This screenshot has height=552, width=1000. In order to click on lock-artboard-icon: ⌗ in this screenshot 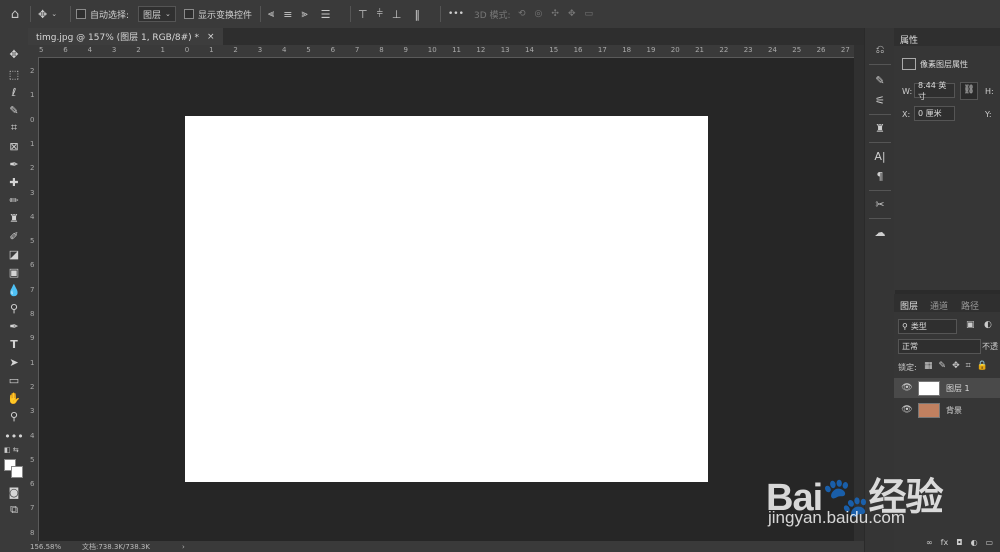, I will do `click(968, 366)`.